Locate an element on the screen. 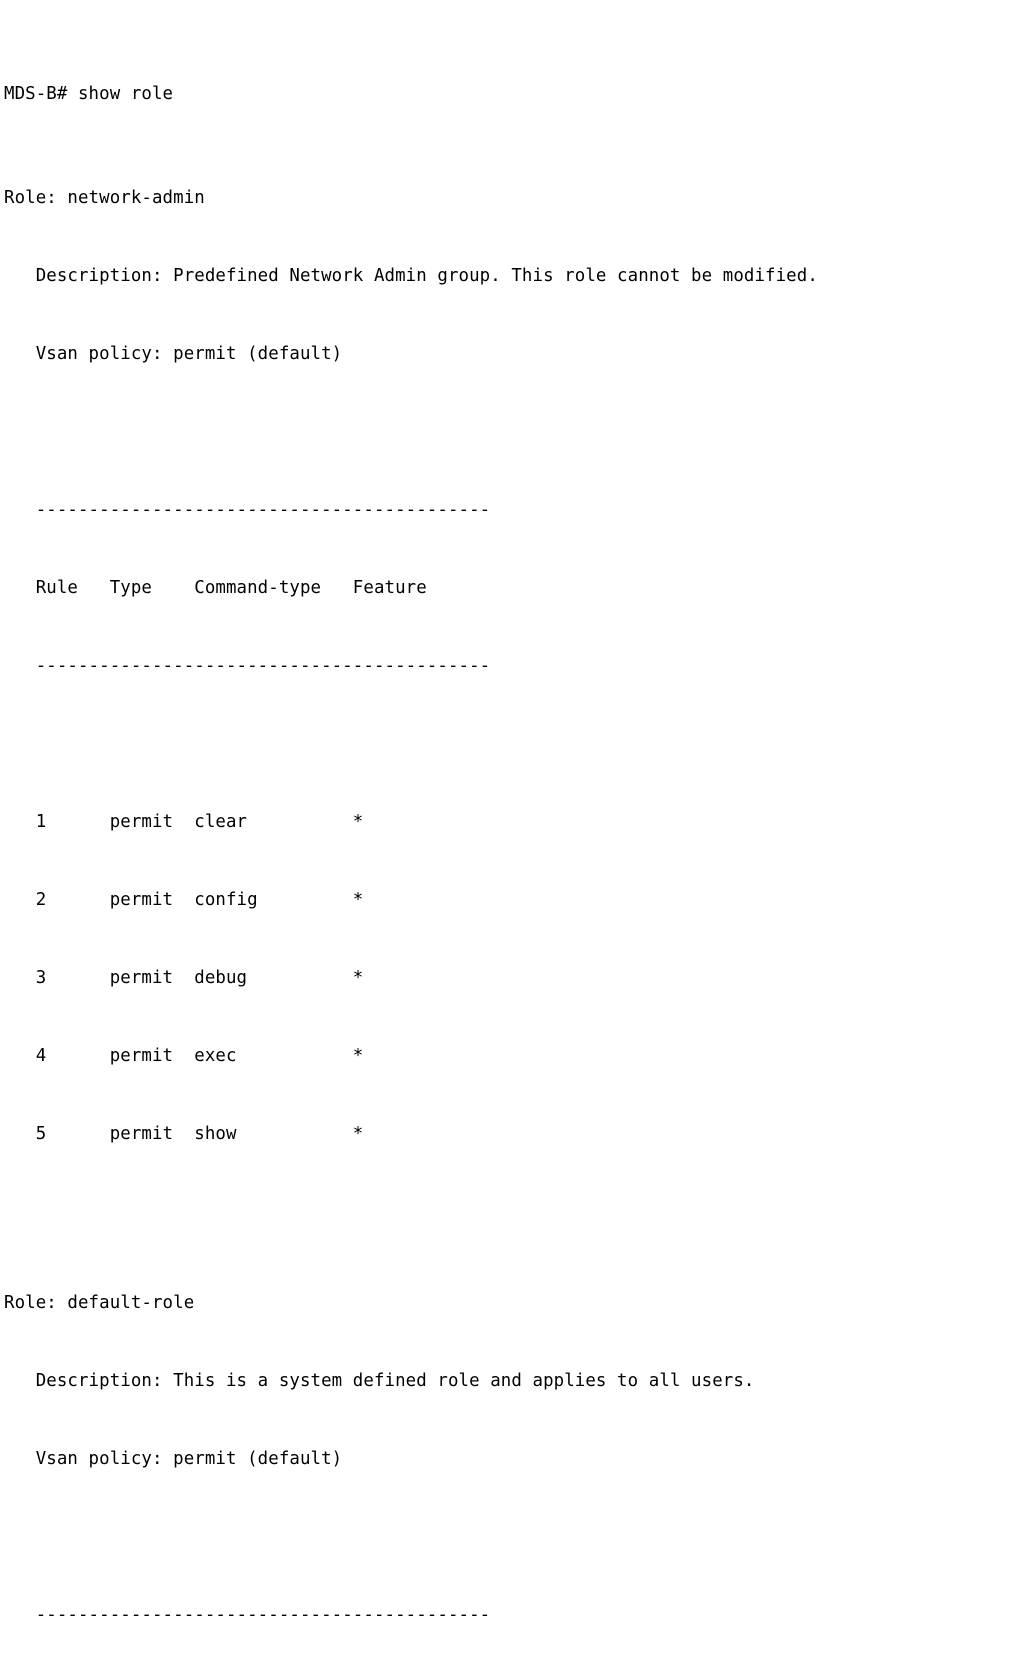 This screenshot has height=1662, width=1019. role-header-default-role: Role: default-role is located at coordinates (99, 1303).